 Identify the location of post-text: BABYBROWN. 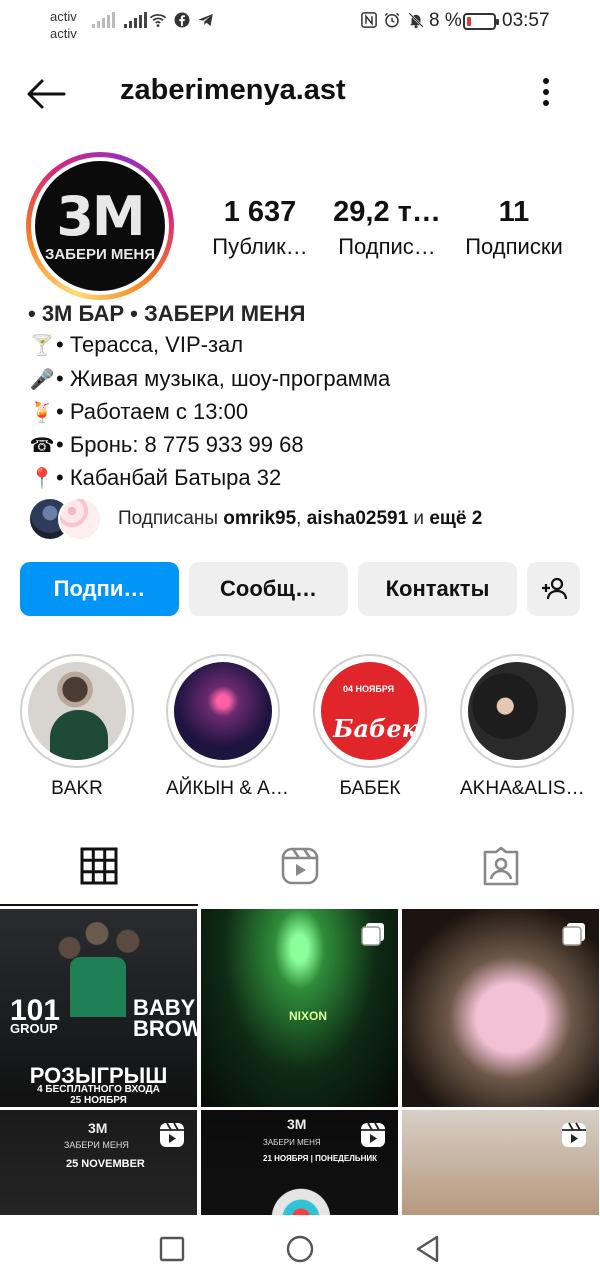
(165, 1018).